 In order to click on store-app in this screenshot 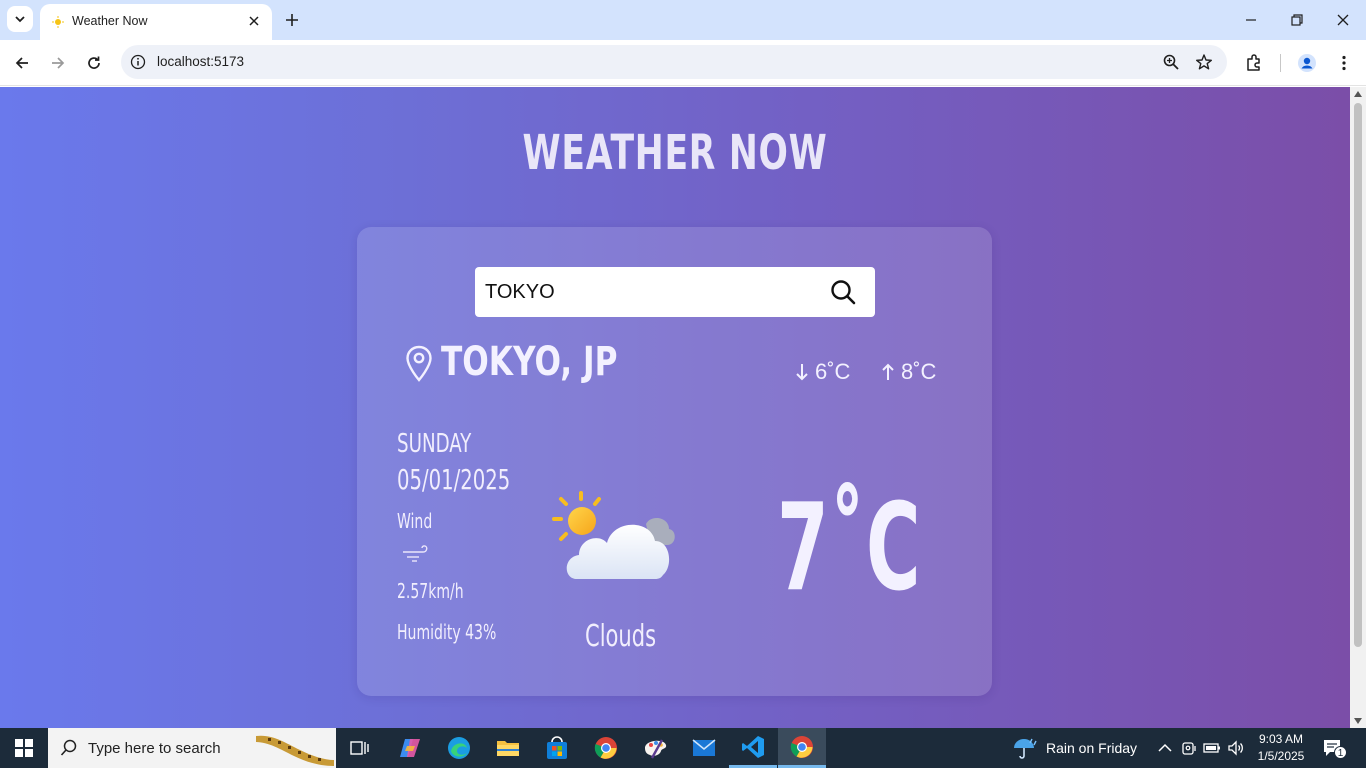, I will do `click(557, 748)`.